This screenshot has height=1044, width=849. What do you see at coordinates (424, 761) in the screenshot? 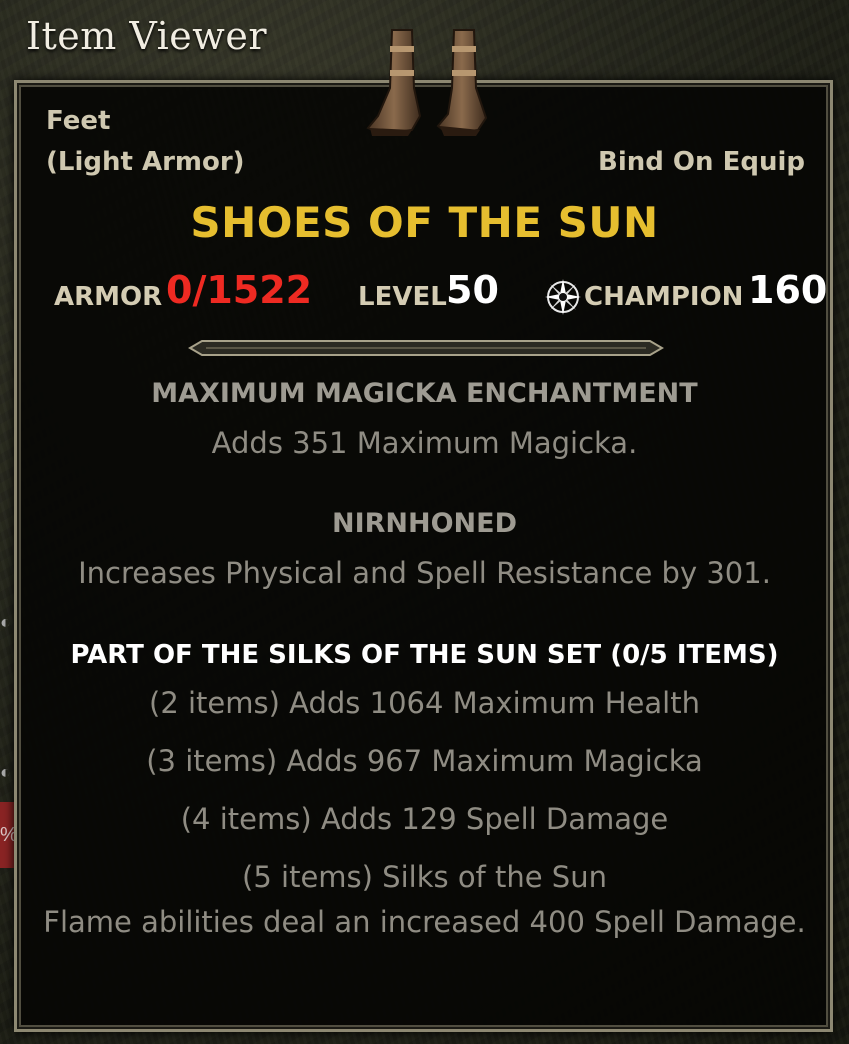
I see `set-bonus-3: (3 items) Adds 967 Maximum Magicka` at bounding box center [424, 761].